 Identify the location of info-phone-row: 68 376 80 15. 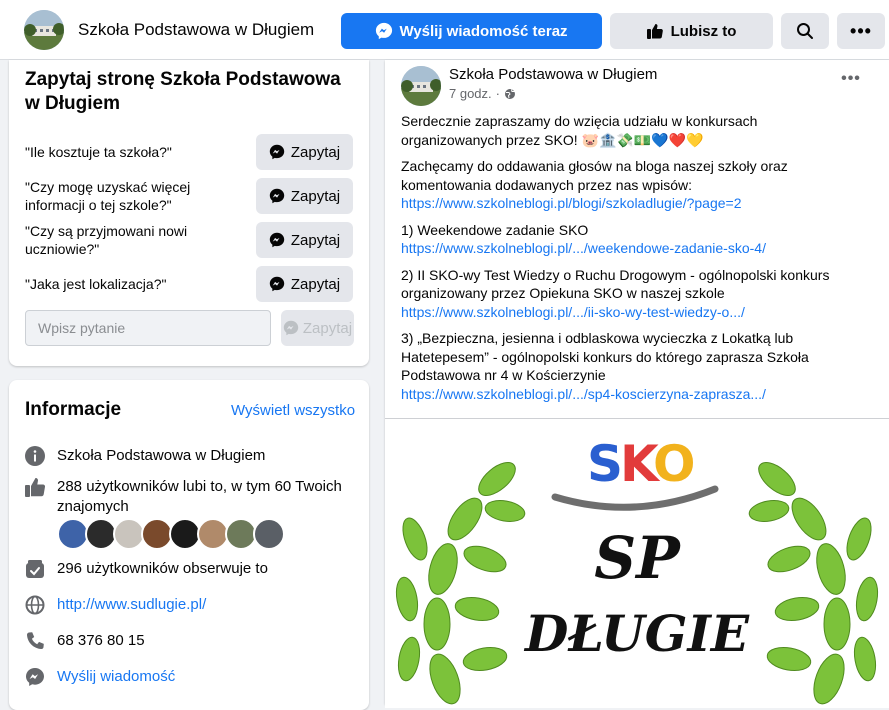
(192, 641).